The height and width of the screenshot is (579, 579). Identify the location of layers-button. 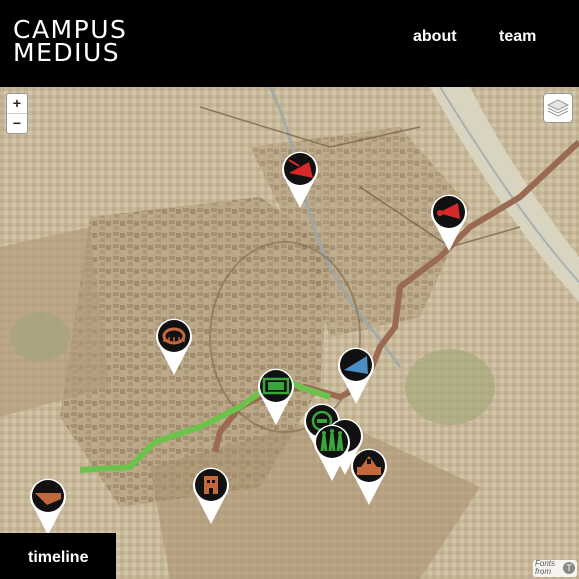
(558, 108).